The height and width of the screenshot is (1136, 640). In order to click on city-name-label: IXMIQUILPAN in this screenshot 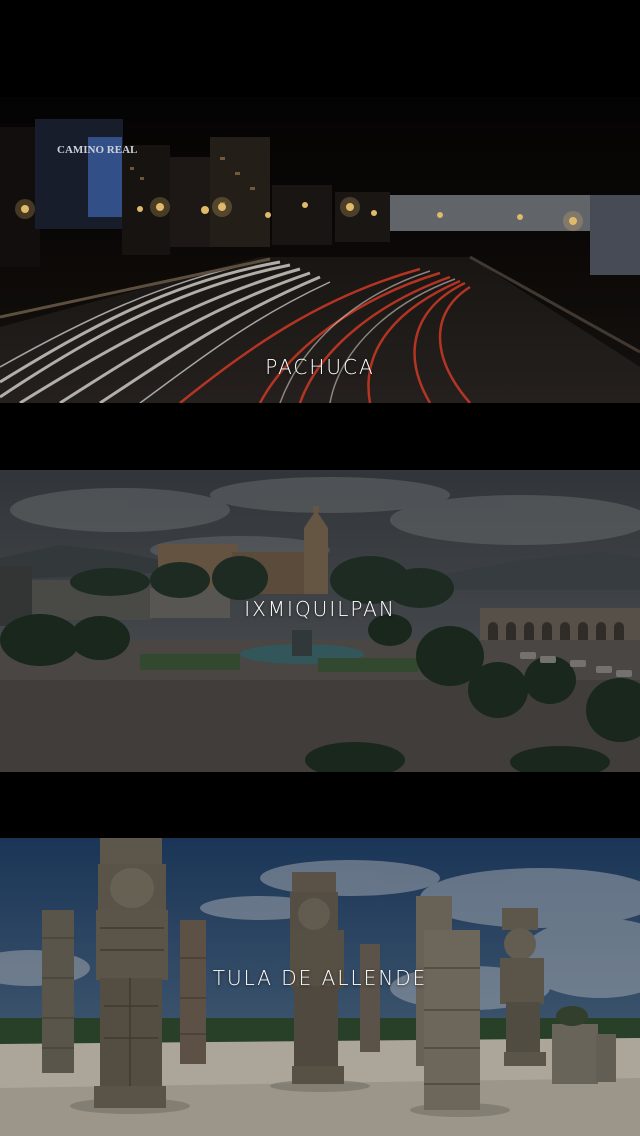, I will do `click(320, 609)`.